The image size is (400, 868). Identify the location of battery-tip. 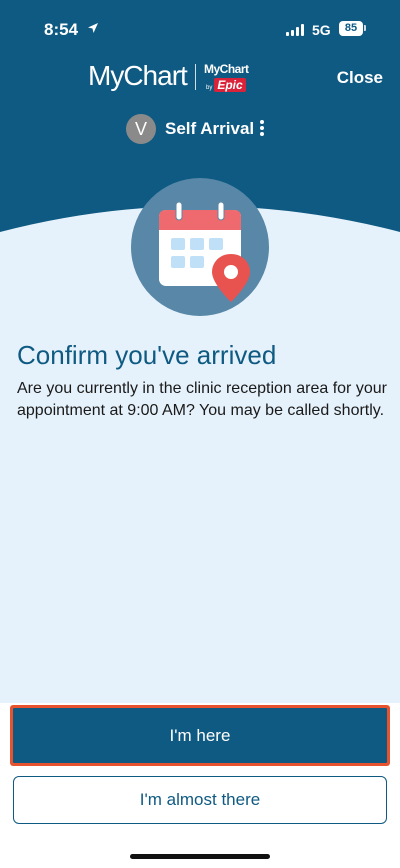
(365, 28).